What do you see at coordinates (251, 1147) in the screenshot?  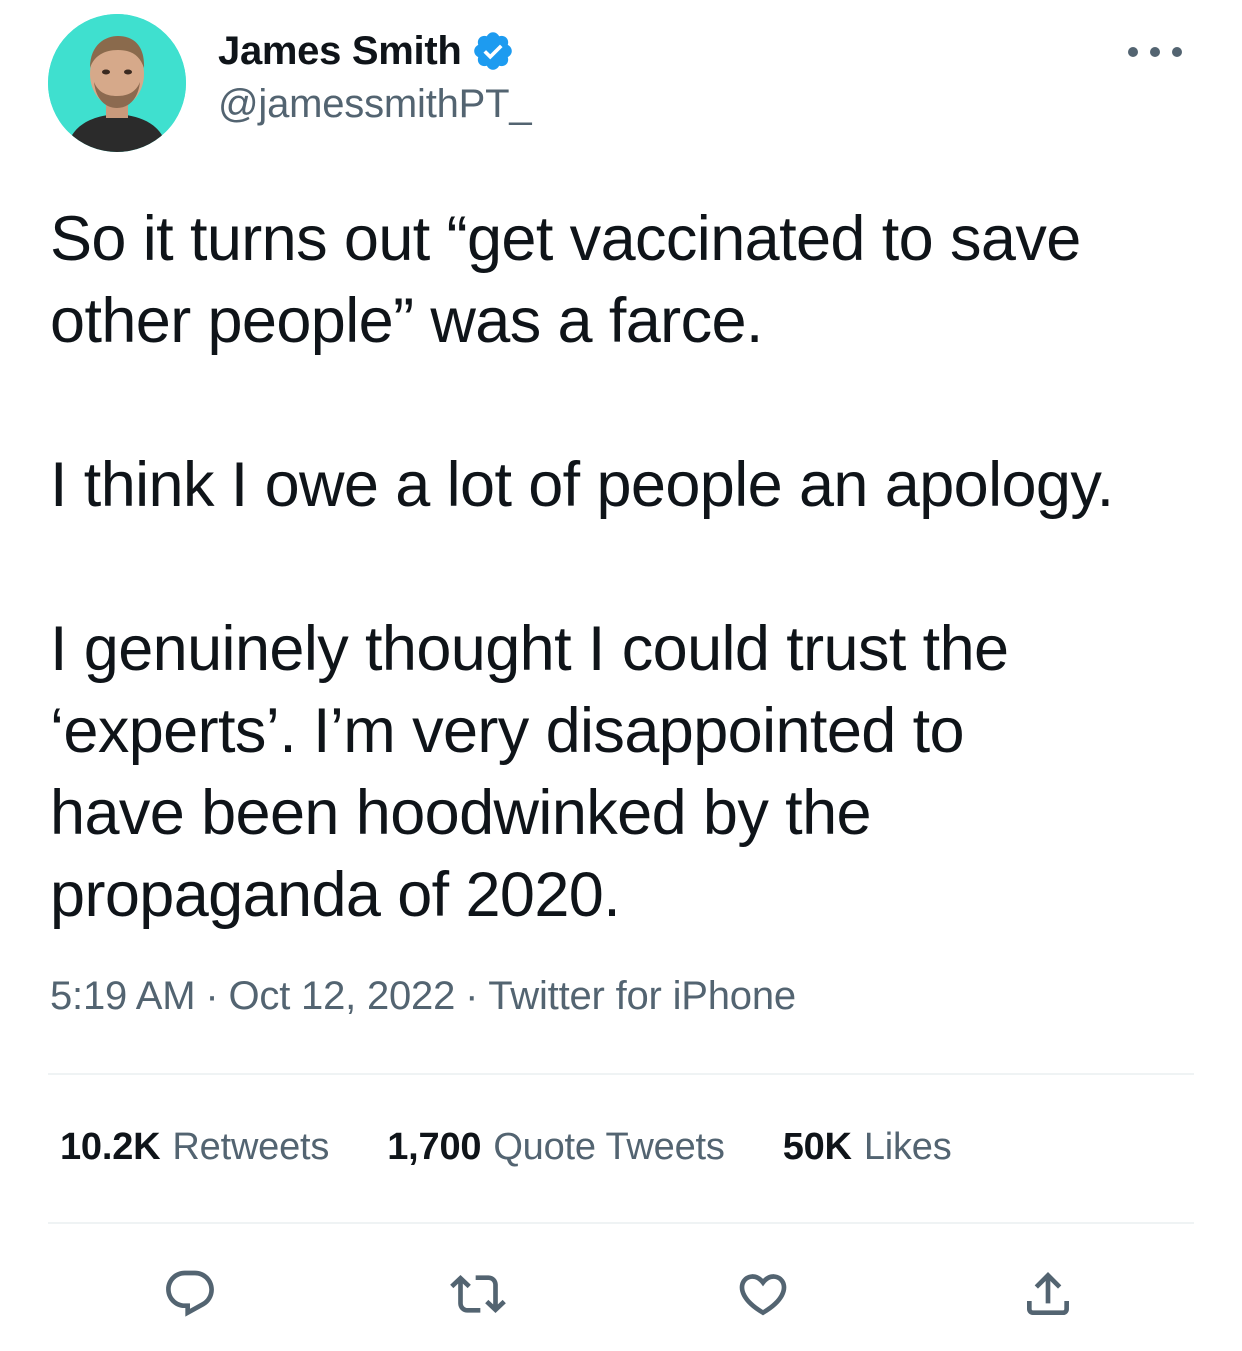 I see `retweets-label: Retweets` at bounding box center [251, 1147].